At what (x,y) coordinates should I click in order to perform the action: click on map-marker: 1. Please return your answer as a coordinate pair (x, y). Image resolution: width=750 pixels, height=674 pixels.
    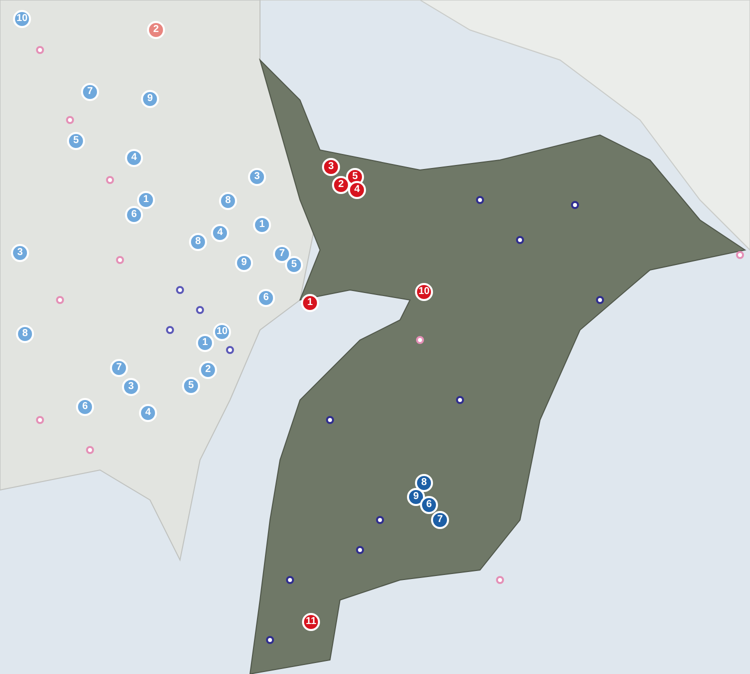
    Looking at the image, I should click on (310, 303).